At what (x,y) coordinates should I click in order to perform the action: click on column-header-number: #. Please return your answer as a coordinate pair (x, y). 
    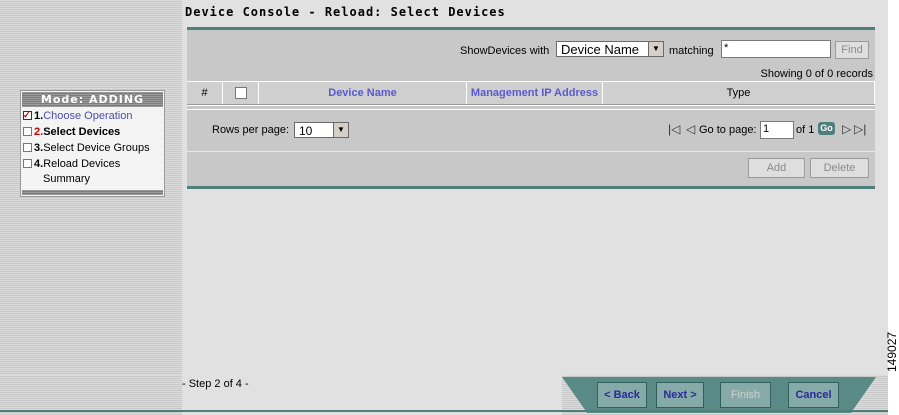
    Looking at the image, I should click on (205, 93).